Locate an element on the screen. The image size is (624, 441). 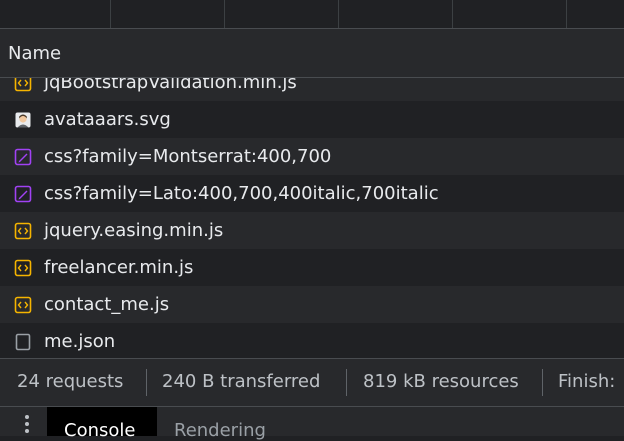
tab-console-label: Console is located at coordinates (100, 430).